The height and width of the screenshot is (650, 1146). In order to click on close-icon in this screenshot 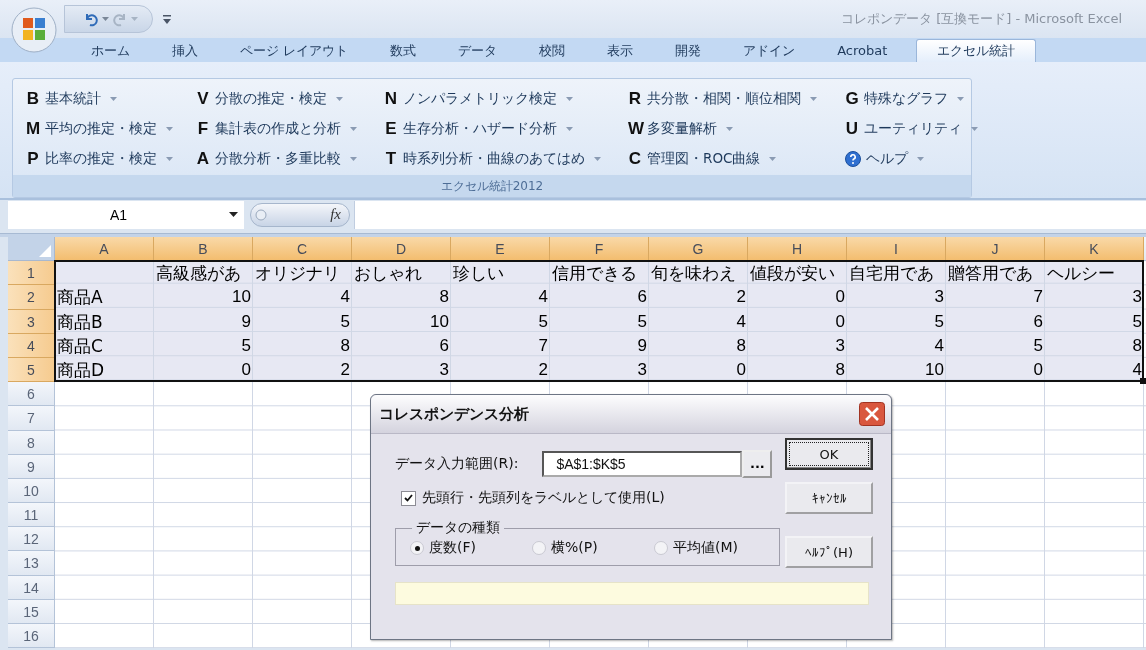, I will do `click(872, 414)`.